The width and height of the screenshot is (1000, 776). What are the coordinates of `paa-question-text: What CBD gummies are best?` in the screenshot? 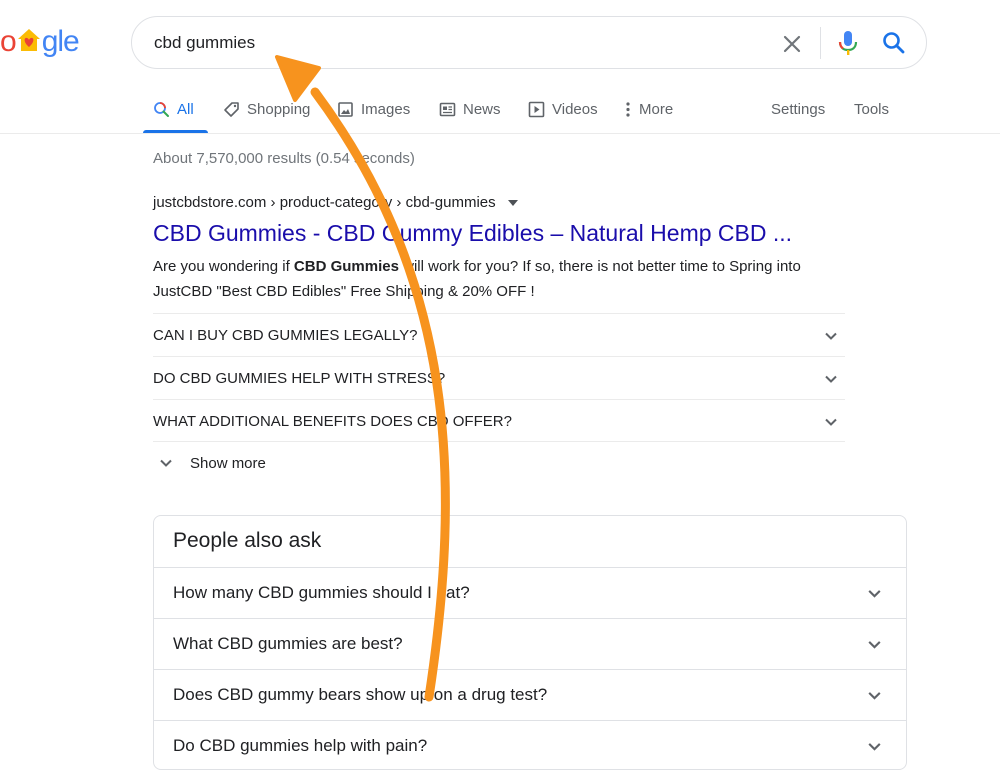 It's located at (288, 643).